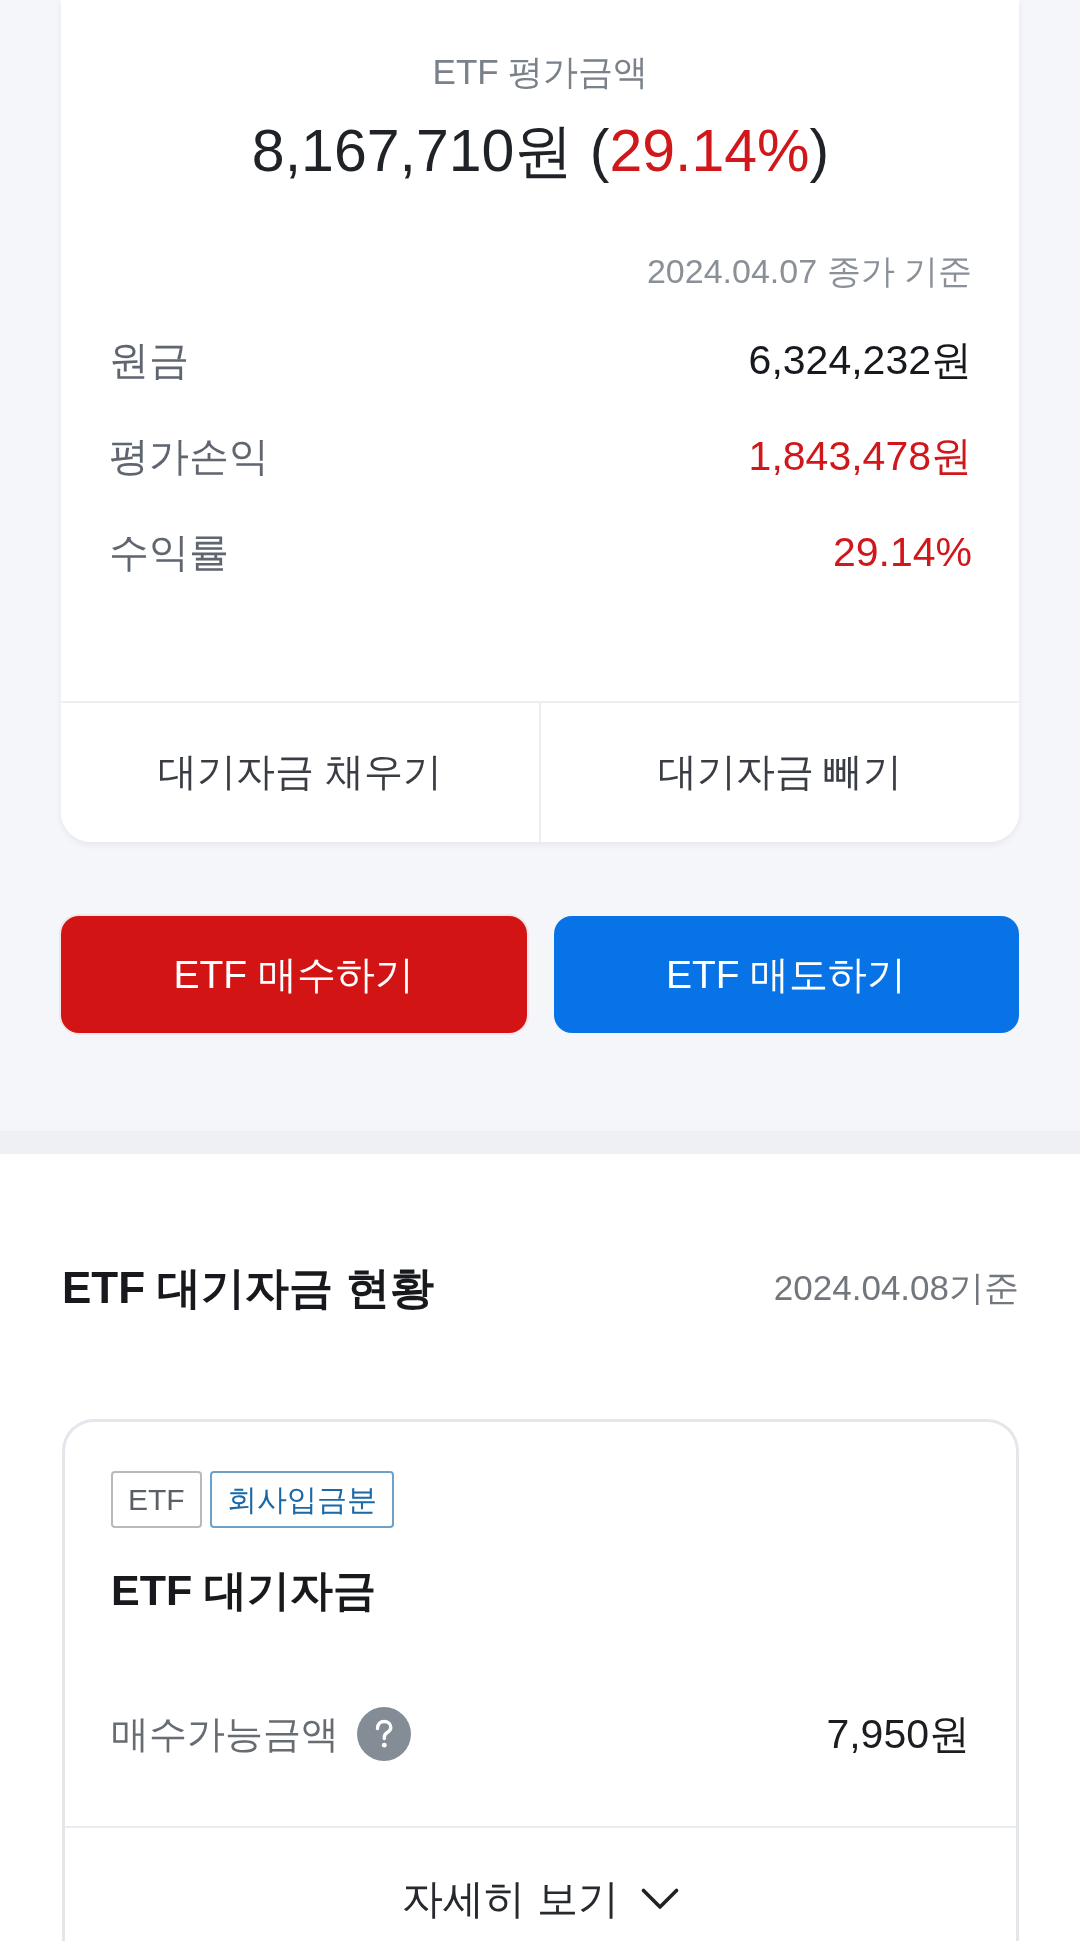 The height and width of the screenshot is (1941, 1080). I want to click on buy-button: ETF 매수하기, so click(294, 974).